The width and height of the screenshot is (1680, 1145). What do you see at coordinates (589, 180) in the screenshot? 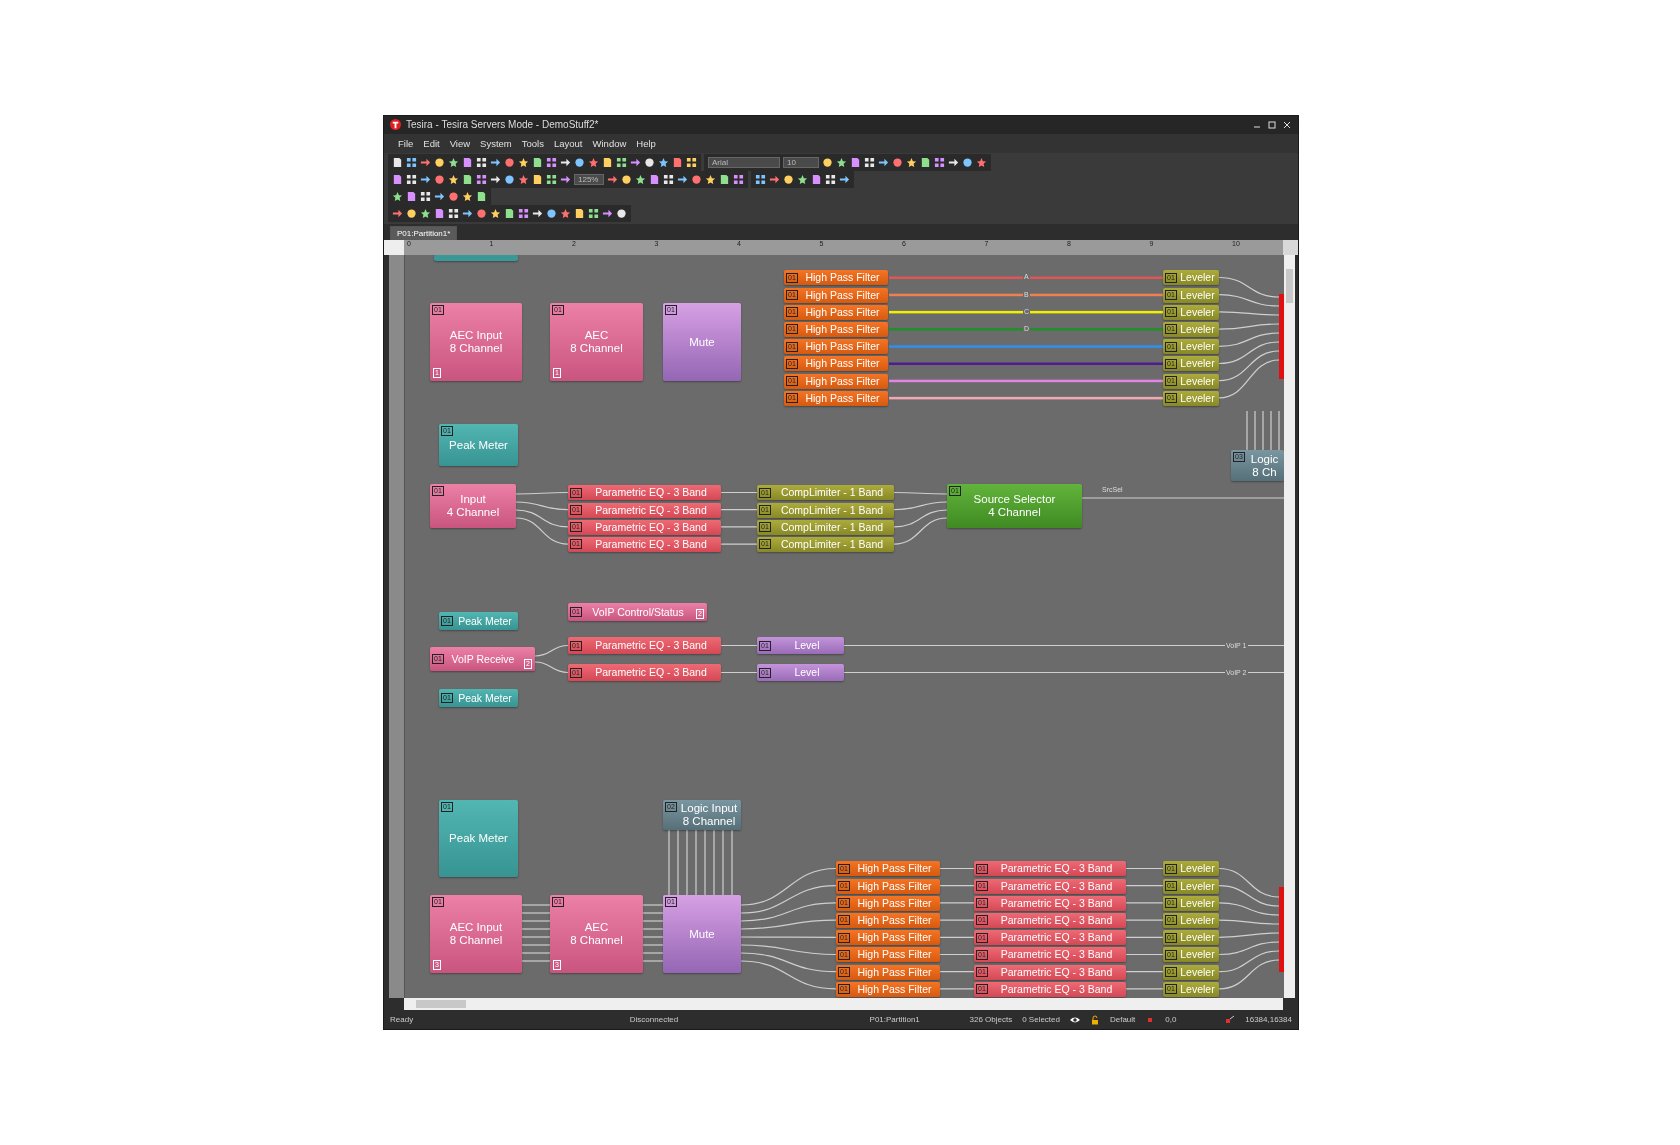
I see `zoom-dropdown: 125%` at bounding box center [589, 180].